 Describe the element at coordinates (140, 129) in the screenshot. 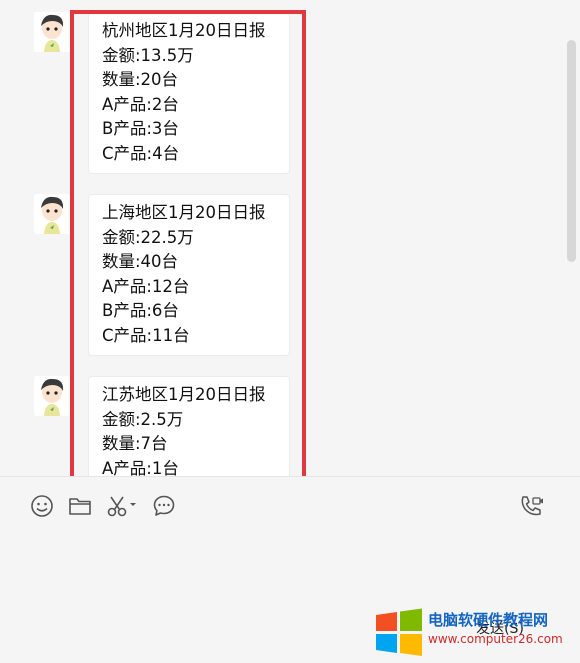

I see `message-line: B产品:3台` at that location.